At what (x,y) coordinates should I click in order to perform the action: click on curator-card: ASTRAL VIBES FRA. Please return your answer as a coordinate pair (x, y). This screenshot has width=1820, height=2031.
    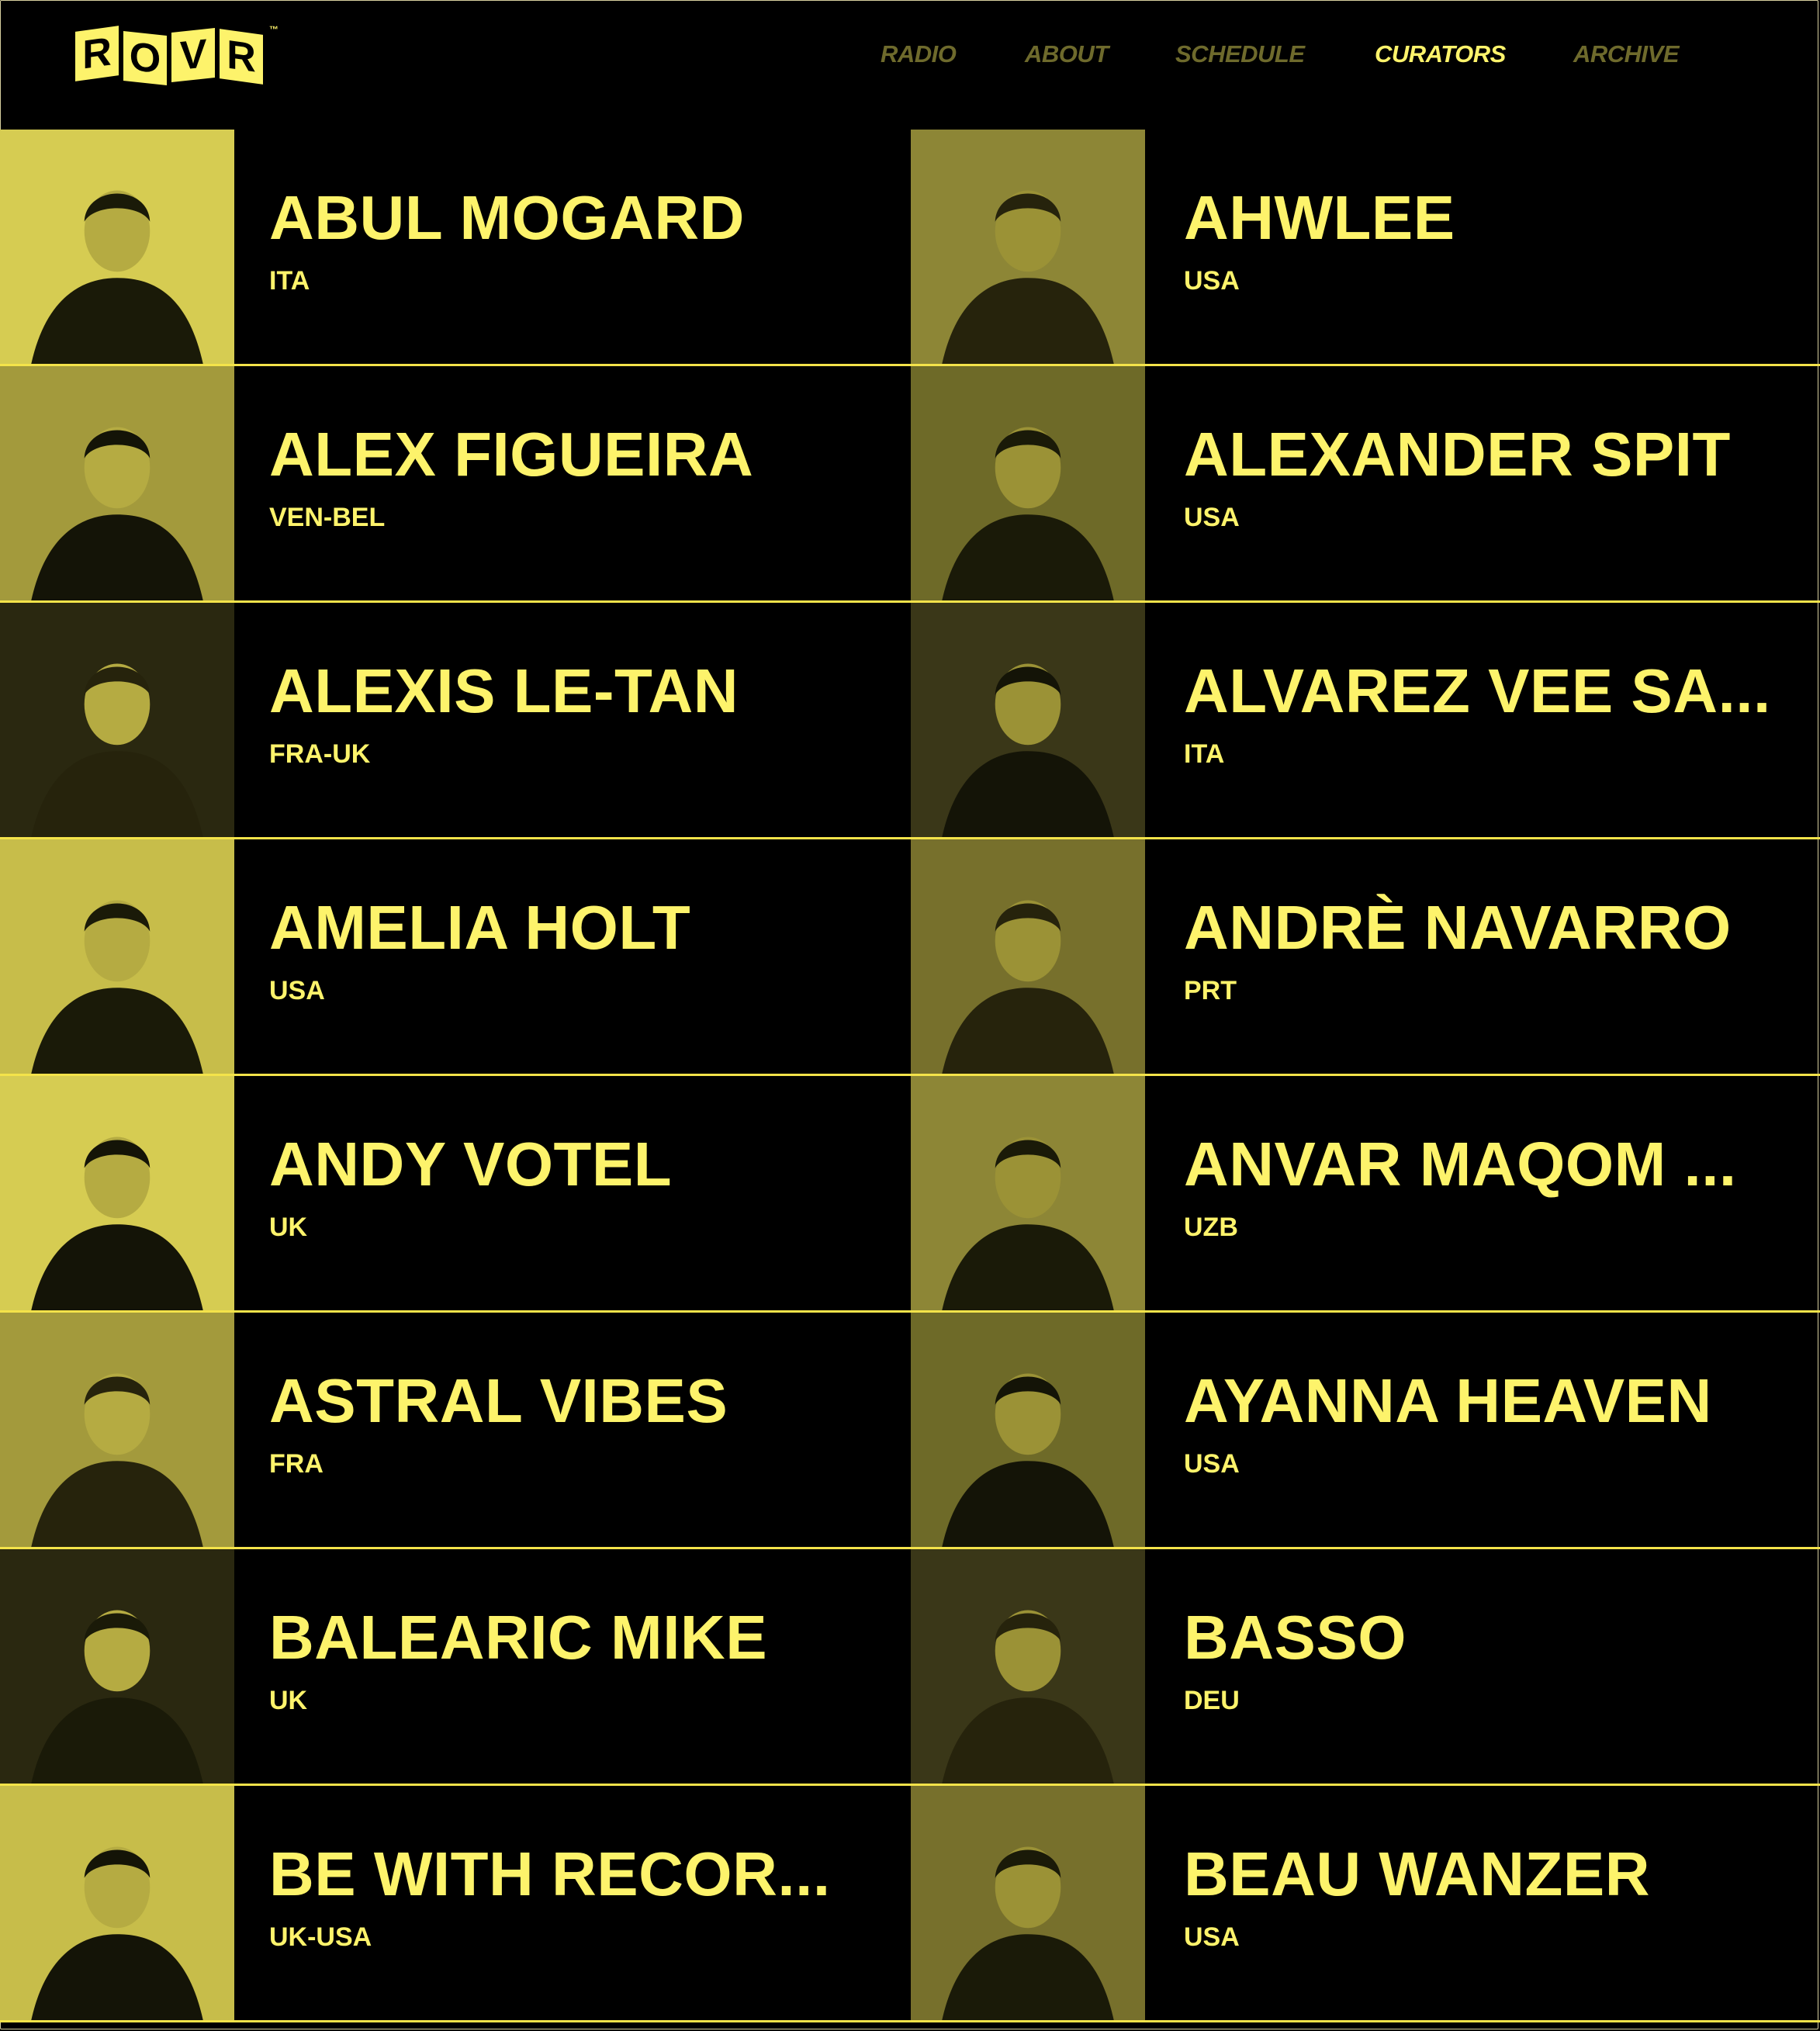
    Looking at the image, I should click on (454, 1430).